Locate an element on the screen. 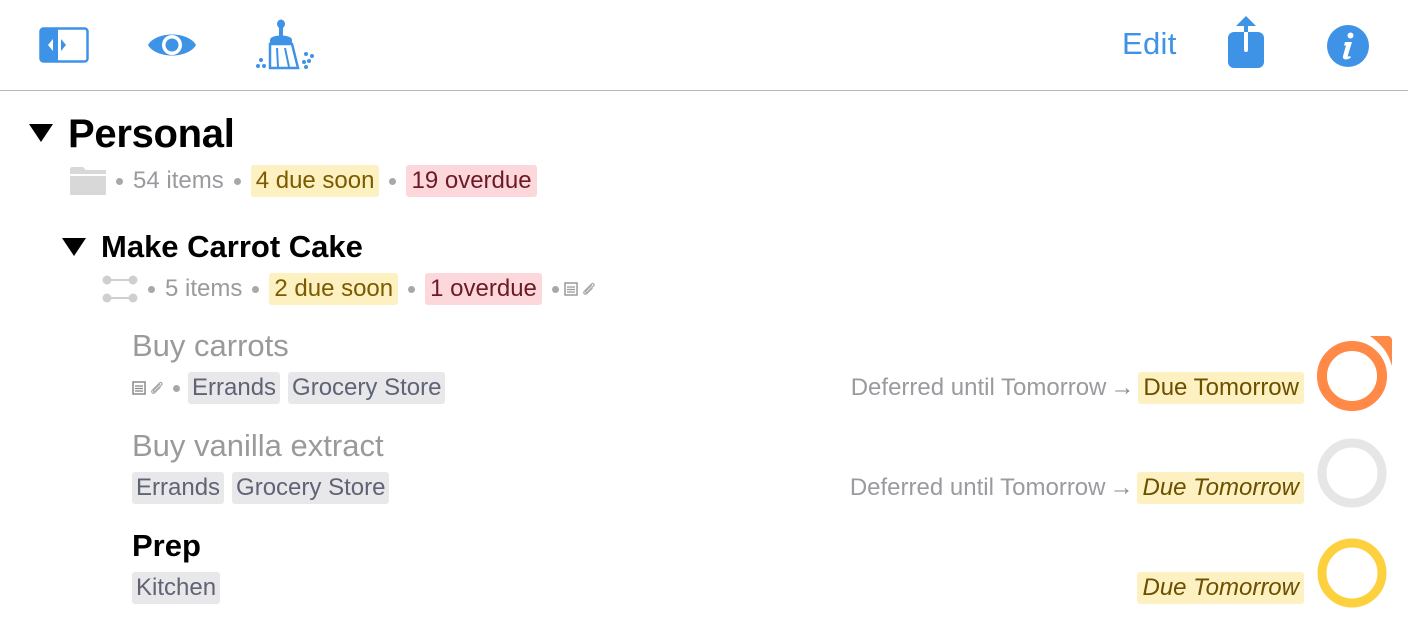  folder-disclosure-triangle is located at coordinates (41, 133).